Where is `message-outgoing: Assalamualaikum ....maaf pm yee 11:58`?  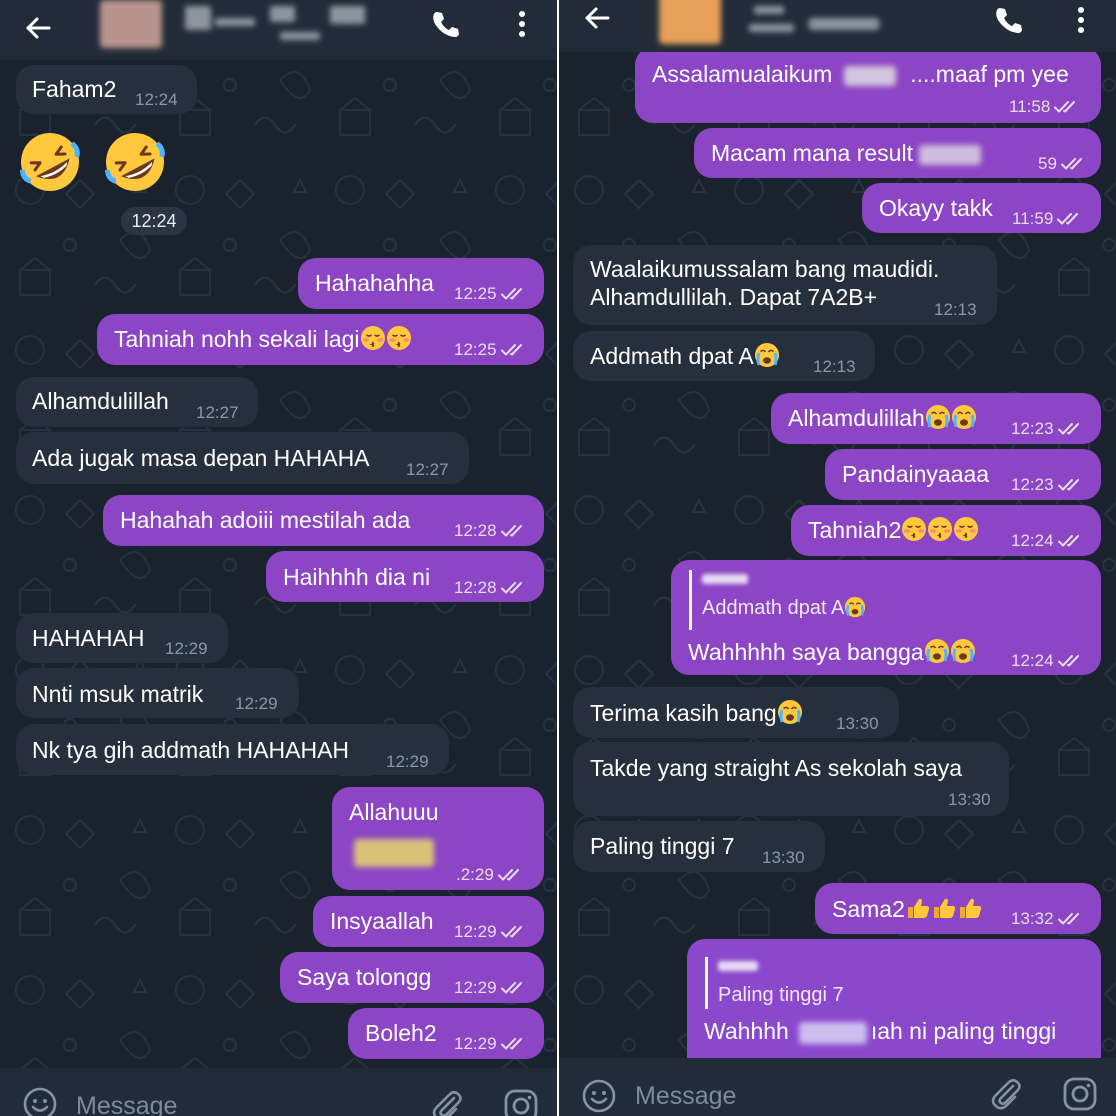 message-outgoing: Assalamualaikum ....maaf pm yee 11:58 is located at coordinates (868, 85).